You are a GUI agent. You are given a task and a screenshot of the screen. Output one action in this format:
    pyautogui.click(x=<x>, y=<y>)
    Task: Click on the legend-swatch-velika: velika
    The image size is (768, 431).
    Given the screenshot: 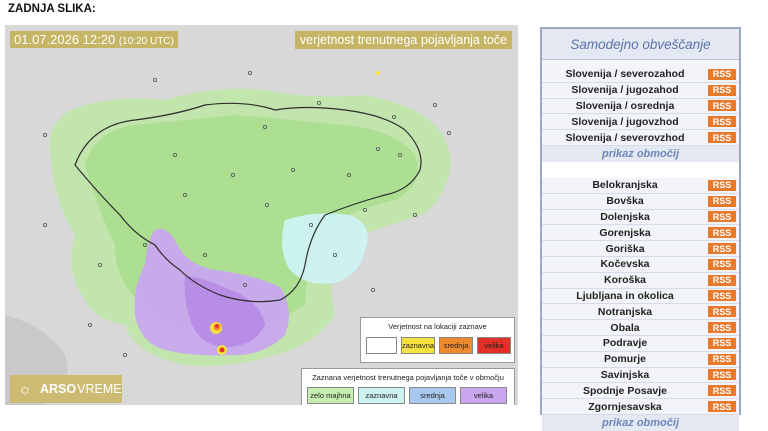 What is the action you would take?
    pyautogui.click(x=494, y=345)
    